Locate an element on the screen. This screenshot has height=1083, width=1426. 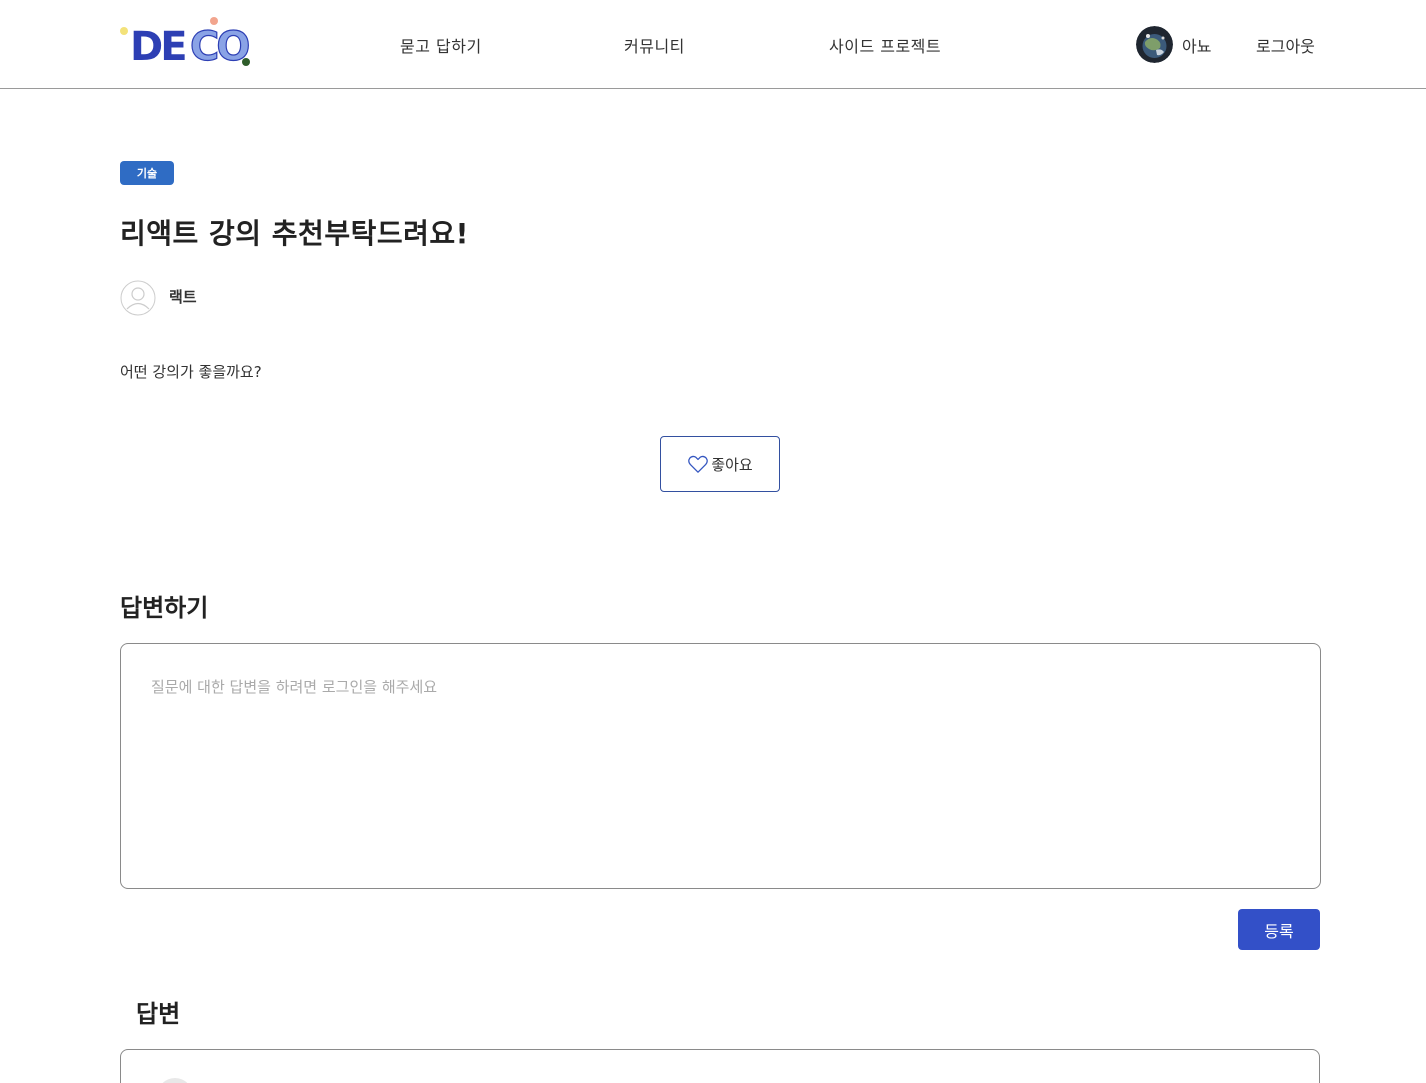
author-name: 랙트 is located at coordinates (183, 296).